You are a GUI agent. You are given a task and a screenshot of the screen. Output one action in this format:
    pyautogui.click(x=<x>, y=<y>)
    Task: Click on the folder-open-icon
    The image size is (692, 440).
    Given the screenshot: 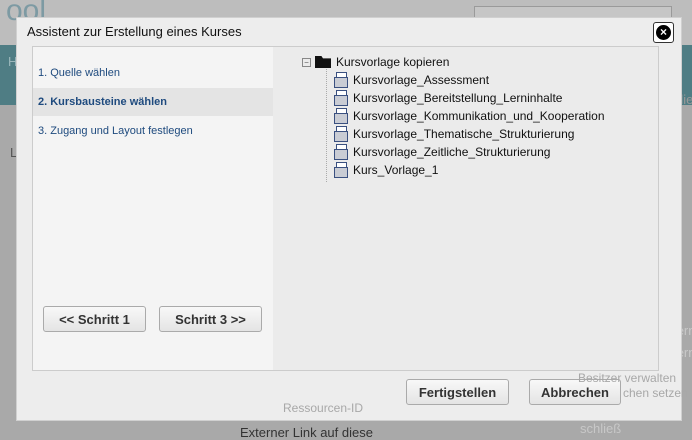 What is the action you would take?
    pyautogui.click(x=323, y=62)
    